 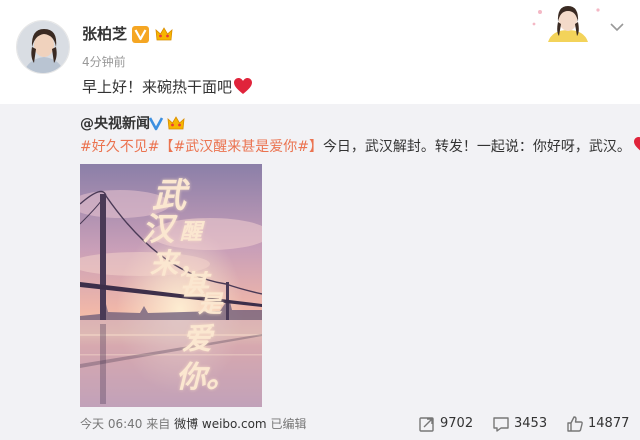 What do you see at coordinates (157, 87) in the screenshot?
I see `post-text-content: 早上好！来碗热干面吧` at bounding box center [157, 87].